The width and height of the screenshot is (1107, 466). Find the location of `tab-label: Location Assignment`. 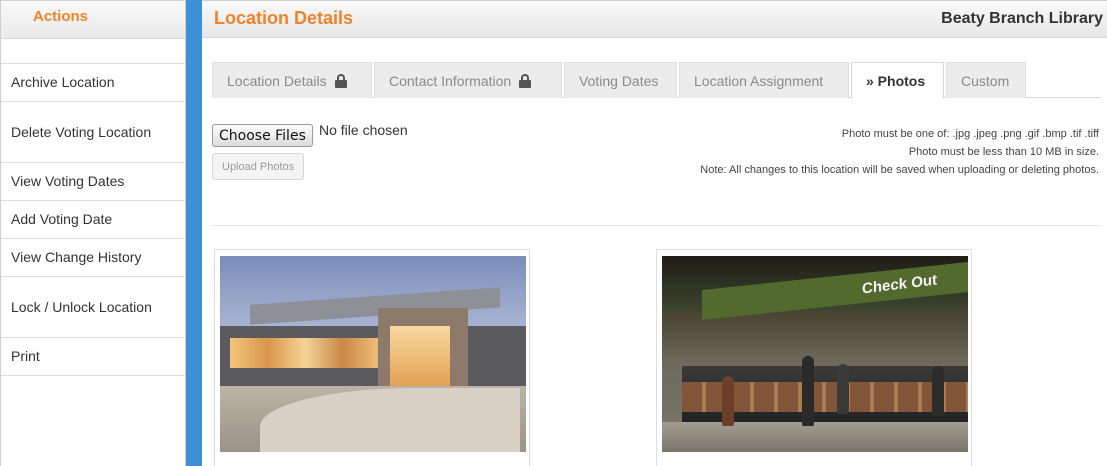

tab-label: Location Assignment is located at coordinates (759, 80).